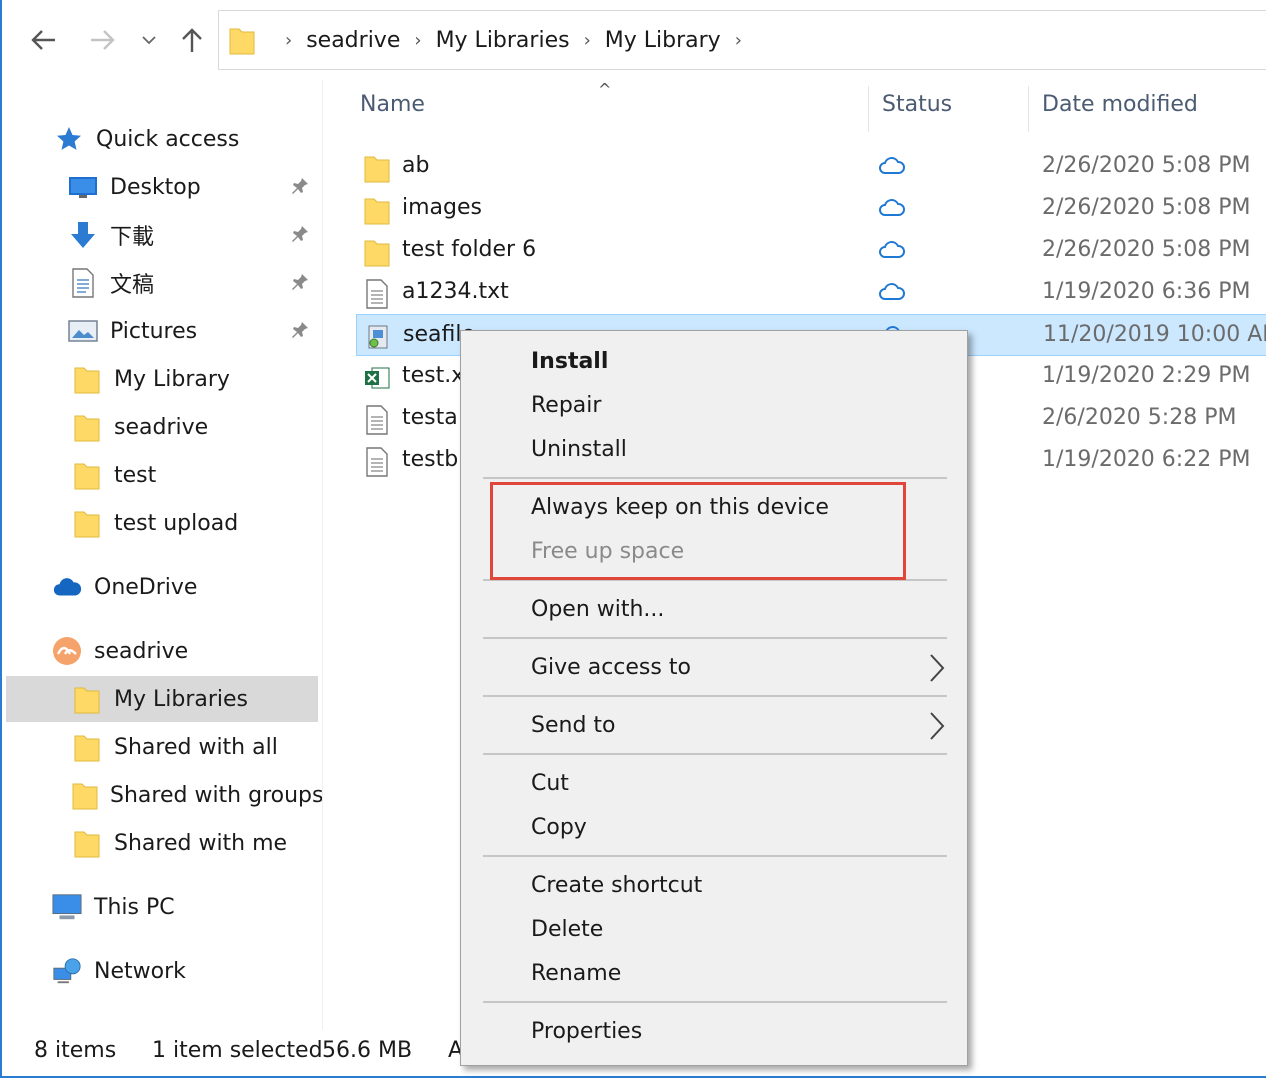  What do you see at coordinates (550, 783) in the screenshot?
I see `menu-item-cut: Cut` at bounding box center [550, 783].